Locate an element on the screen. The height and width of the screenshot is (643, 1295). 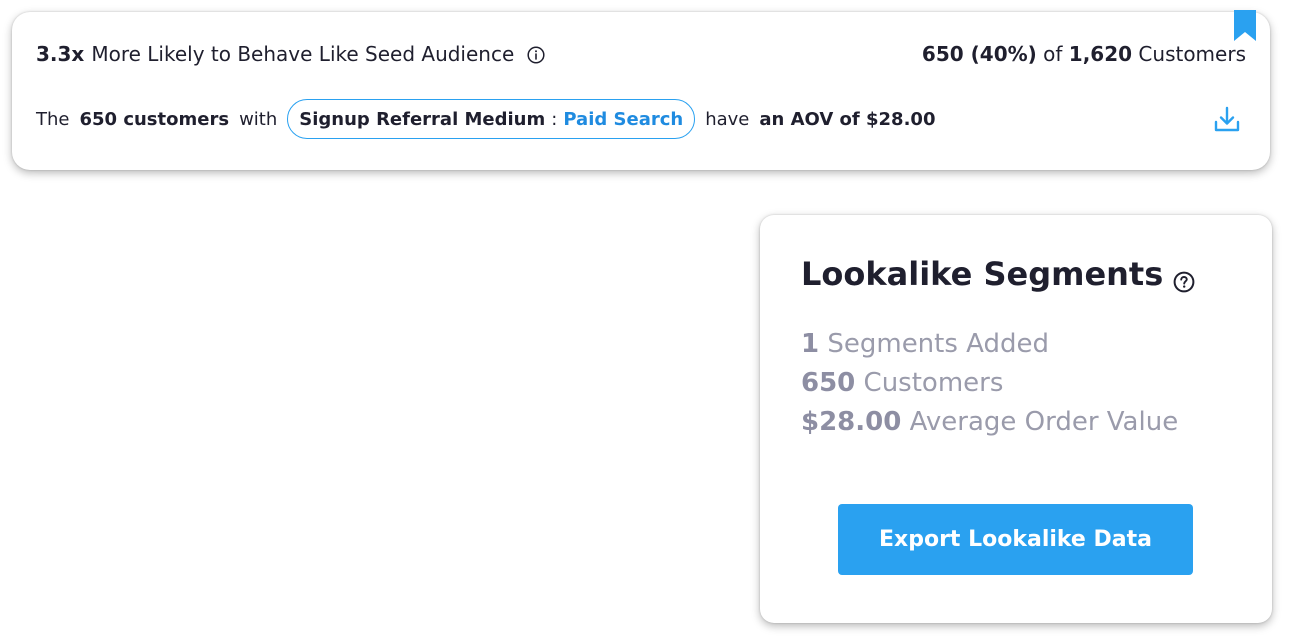
likelihood-multiplier: 3.3x is located at coordinates (60, 54).